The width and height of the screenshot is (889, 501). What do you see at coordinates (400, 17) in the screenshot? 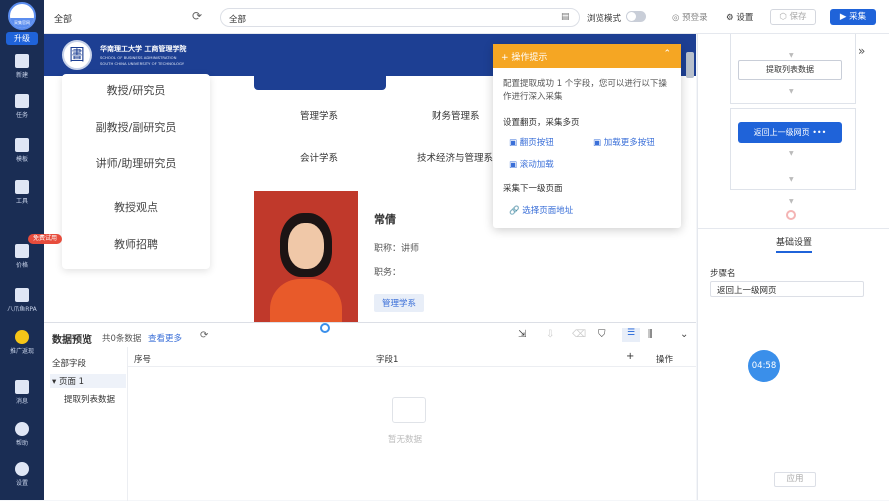
I see `url-input: 全部 ▤` at bounding box center [400, 17].